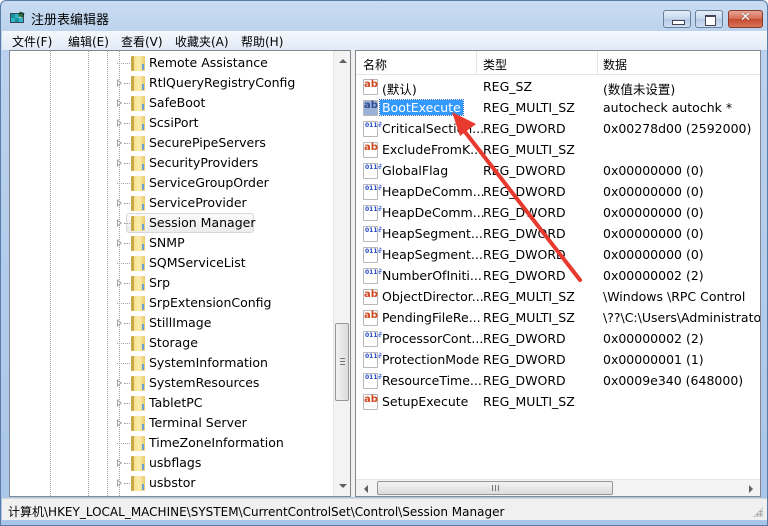  What do you see at coordinates (677, 19) in the screenshot?
I see `minimize-button` at bounding box center [677, 19].